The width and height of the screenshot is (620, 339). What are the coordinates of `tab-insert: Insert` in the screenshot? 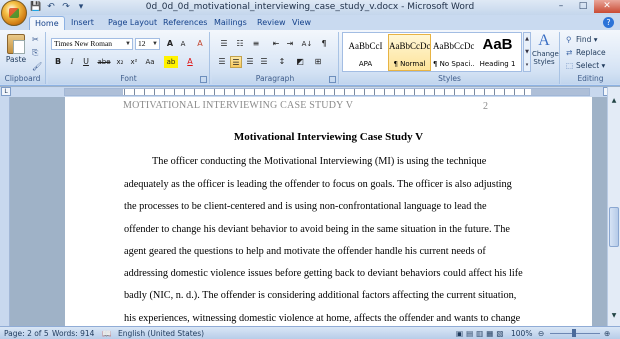 It's located at (82, 23).